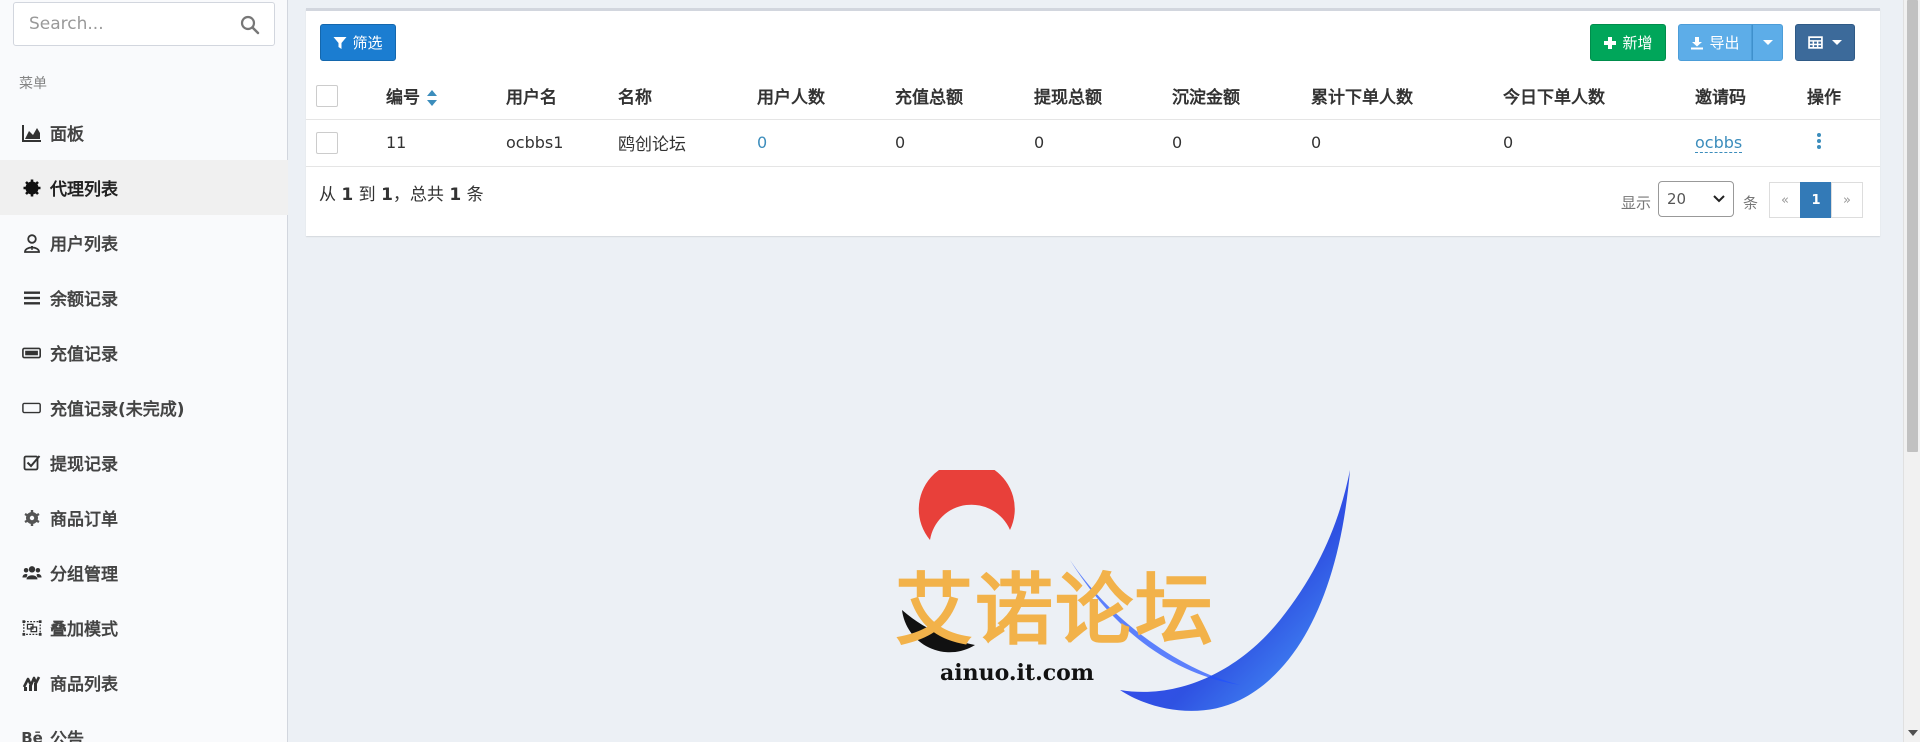 The height and width of the screenshot is (742, 1920). What do you see at coordinates (1554, 98) in the screenshot?
I see `column-header-today-orders: 今日下单人数` at bounding box center [1554, 98].